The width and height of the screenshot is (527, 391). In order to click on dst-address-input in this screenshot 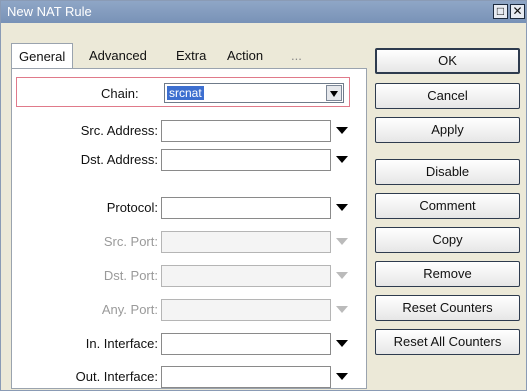, I will do `click(246, 160)`.